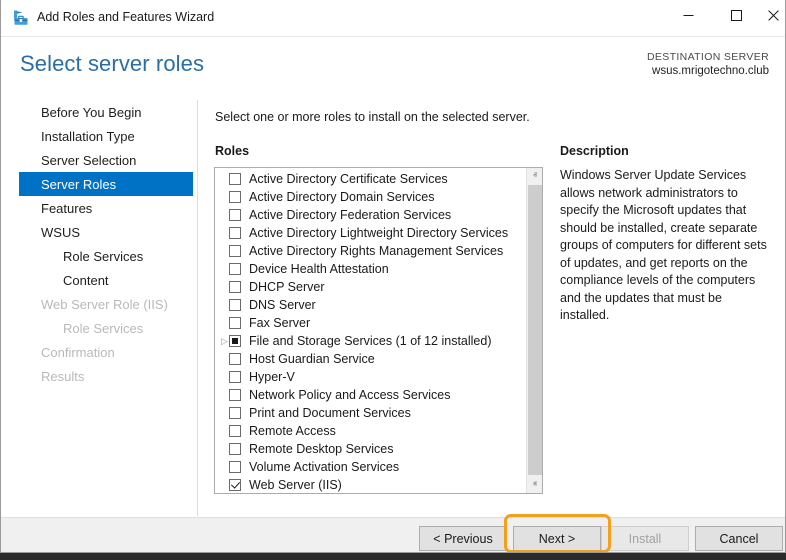 This screenshot has height=560, width=786. Describe the element at coordinates (88, 136) in the screenshot. I see `sidebar-item-label: Installation Type` at that location.